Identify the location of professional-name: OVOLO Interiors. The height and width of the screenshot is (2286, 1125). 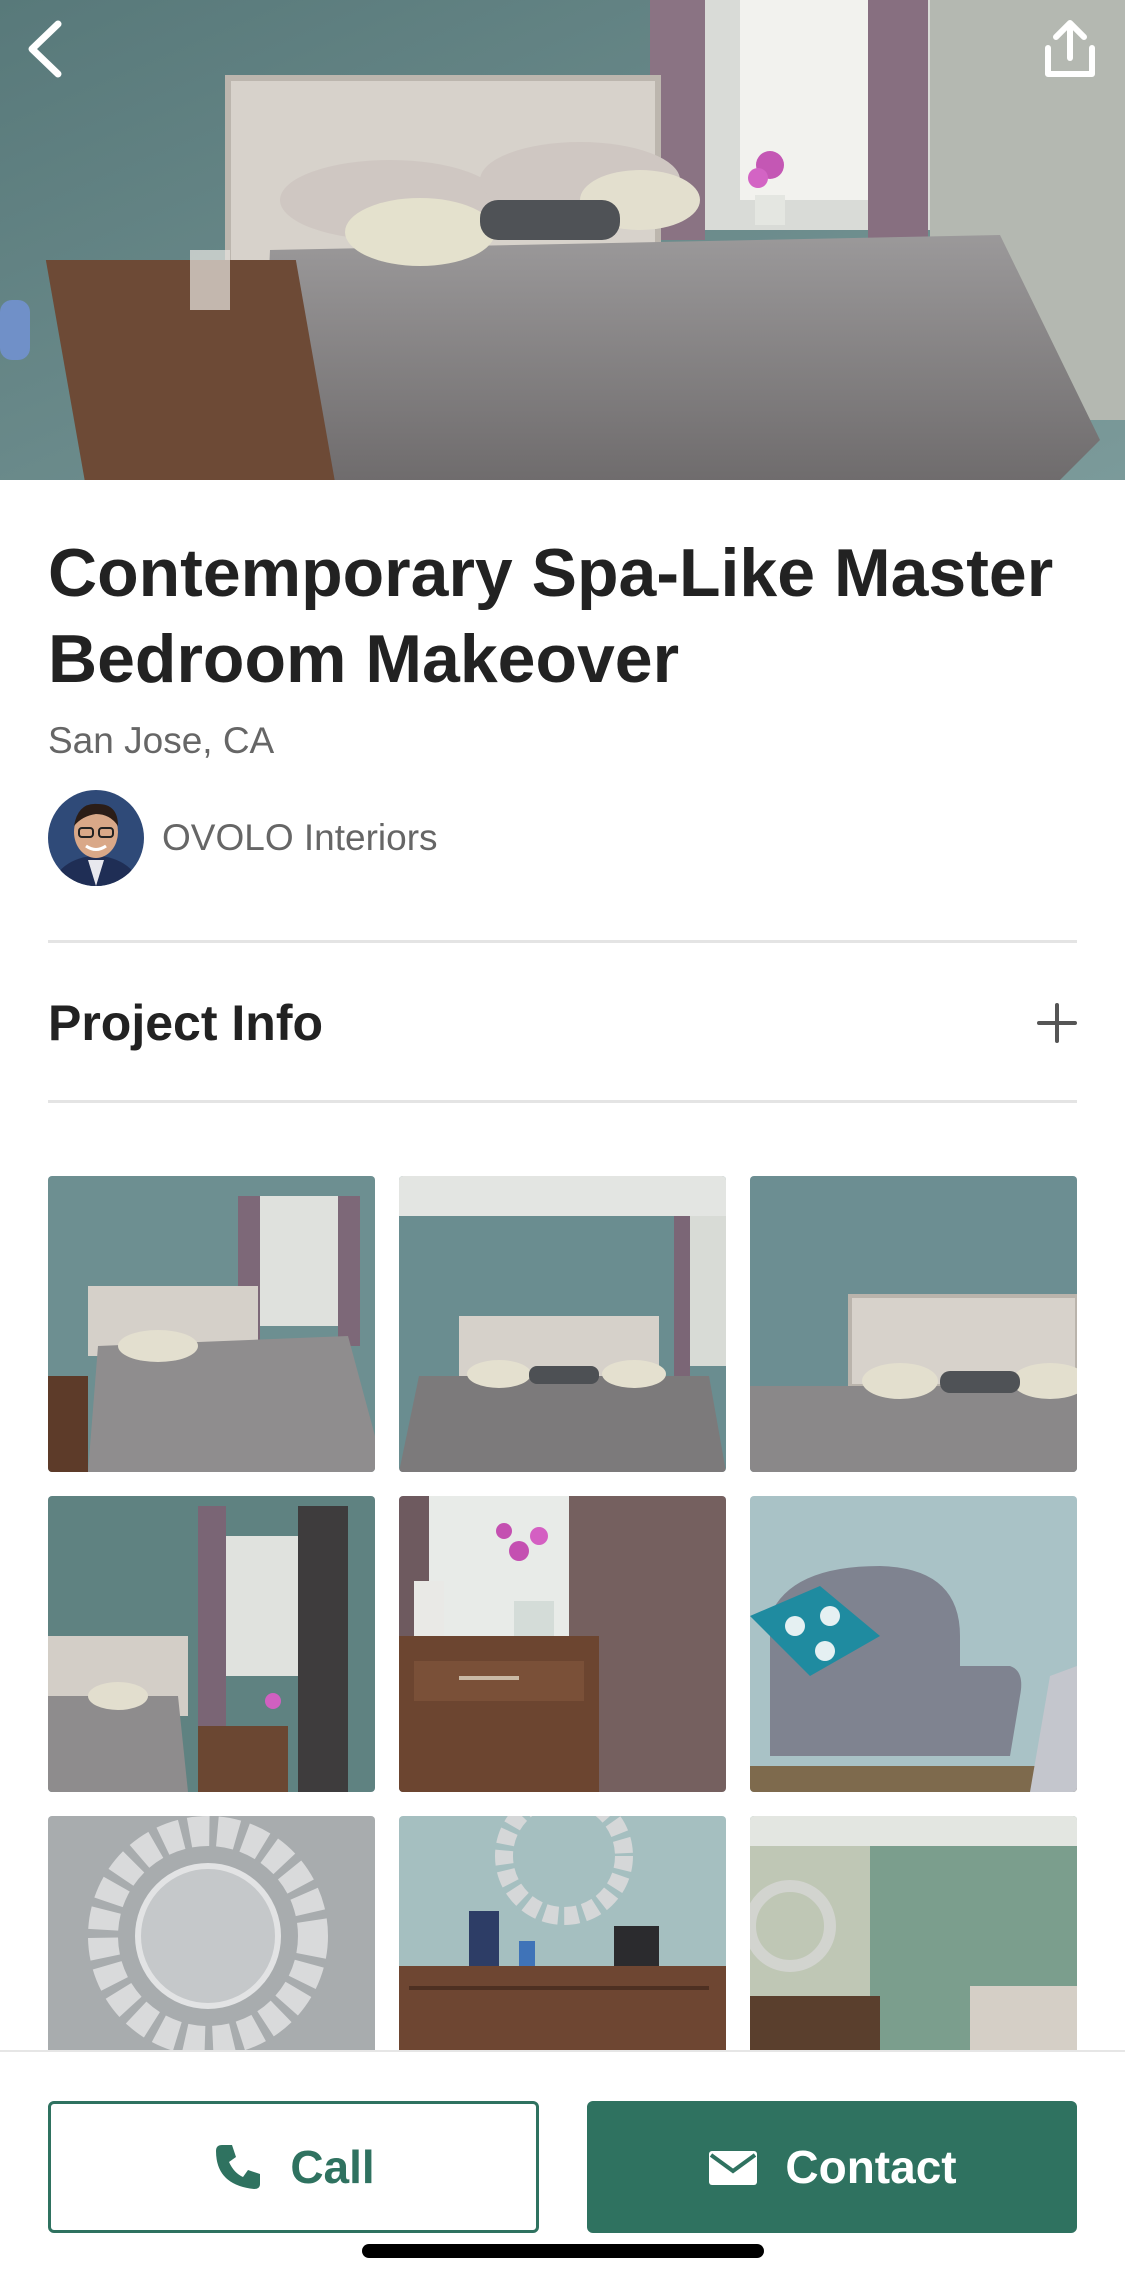
(300, 837).